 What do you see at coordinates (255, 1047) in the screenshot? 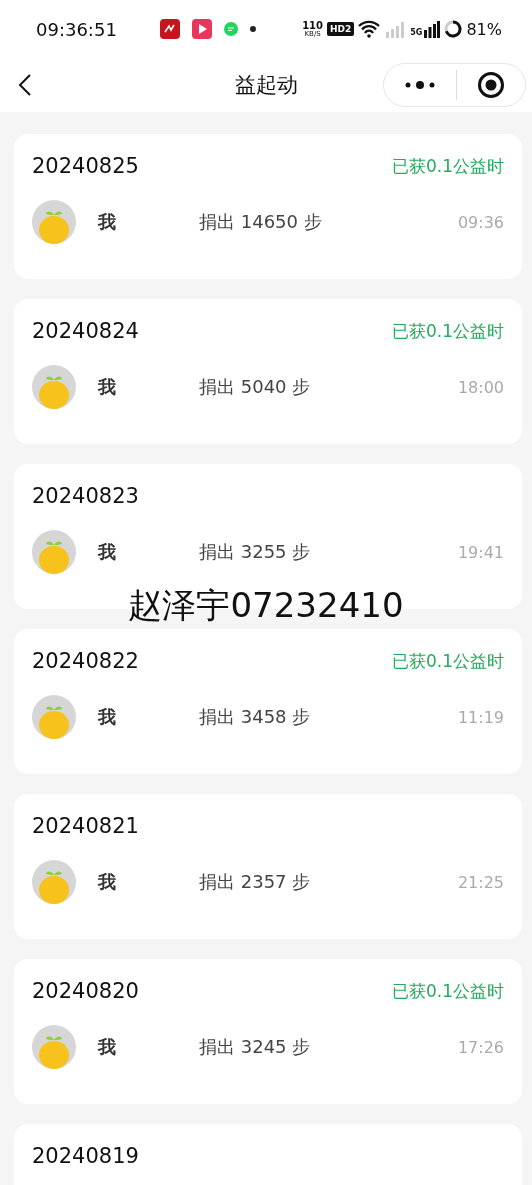
I see `step-count: 捐出 3245 步` at bounding box center [255, 1047].